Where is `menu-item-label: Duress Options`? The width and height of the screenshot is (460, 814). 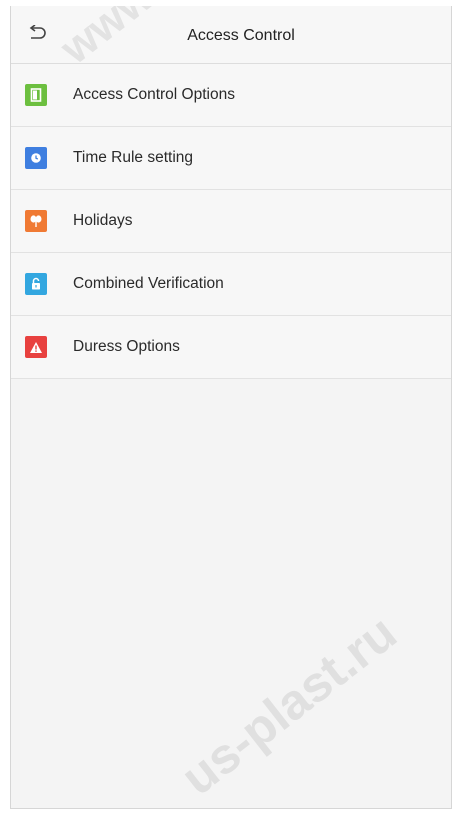 menu-item-label: Duress Options is located at coordinates (126, 346).